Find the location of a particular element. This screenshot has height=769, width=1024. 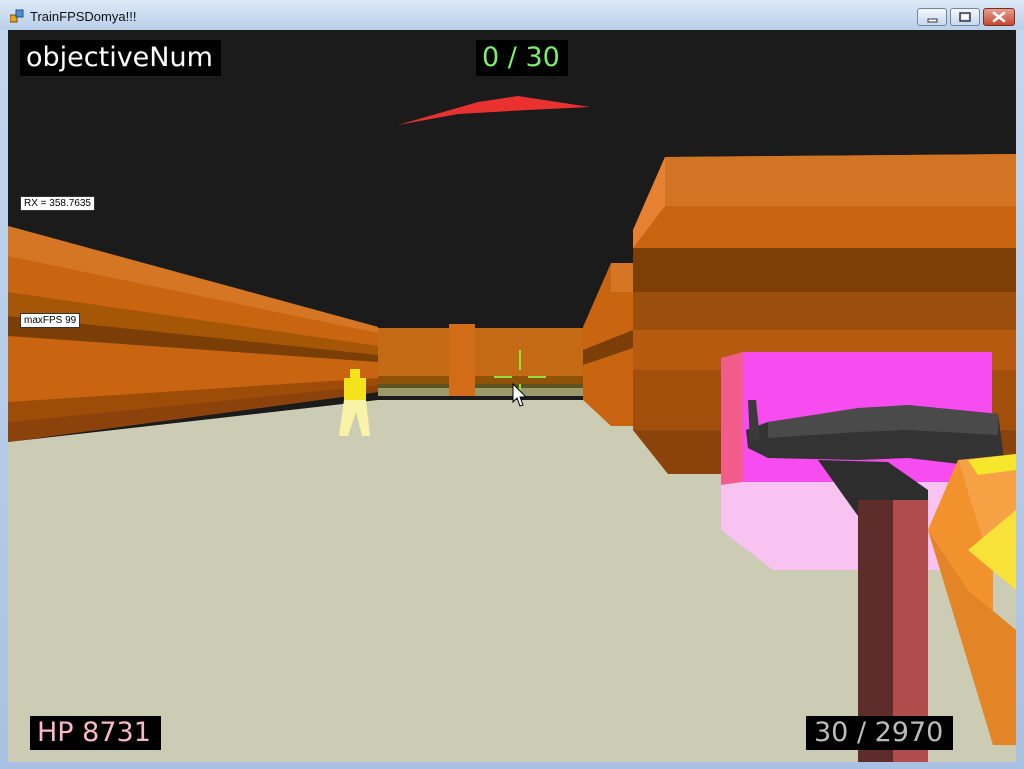

close-button is located at coordinates (999, 17).